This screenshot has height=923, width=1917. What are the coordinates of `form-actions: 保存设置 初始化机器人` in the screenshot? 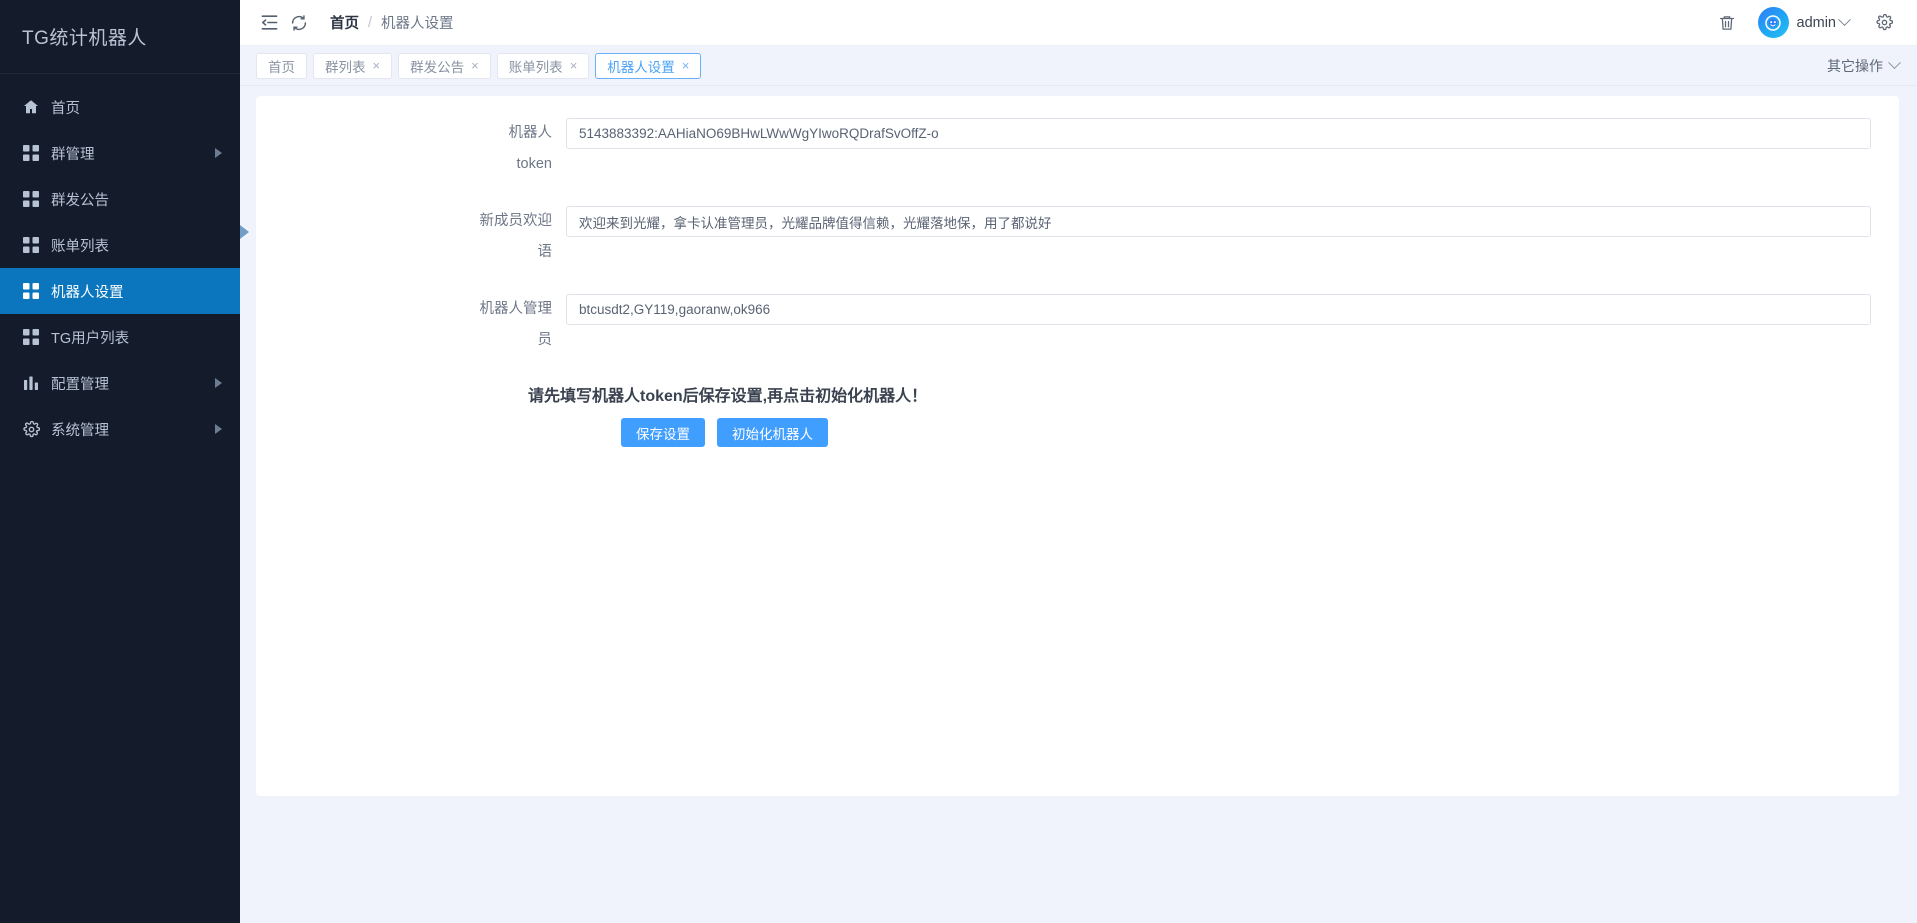 It's located at (1260, 432).